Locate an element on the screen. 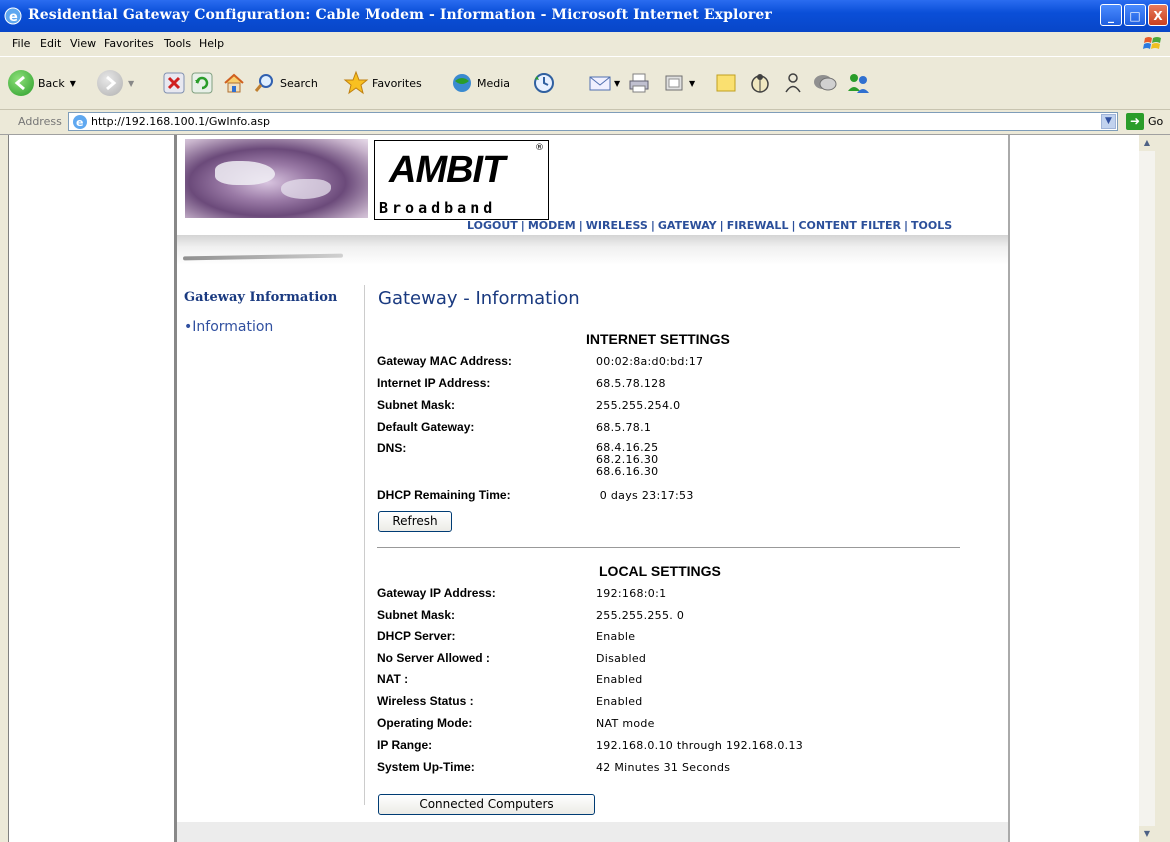 This screenshot has width=1170, height=842. edit-button: ▼ is located at coordinates (679, 83).